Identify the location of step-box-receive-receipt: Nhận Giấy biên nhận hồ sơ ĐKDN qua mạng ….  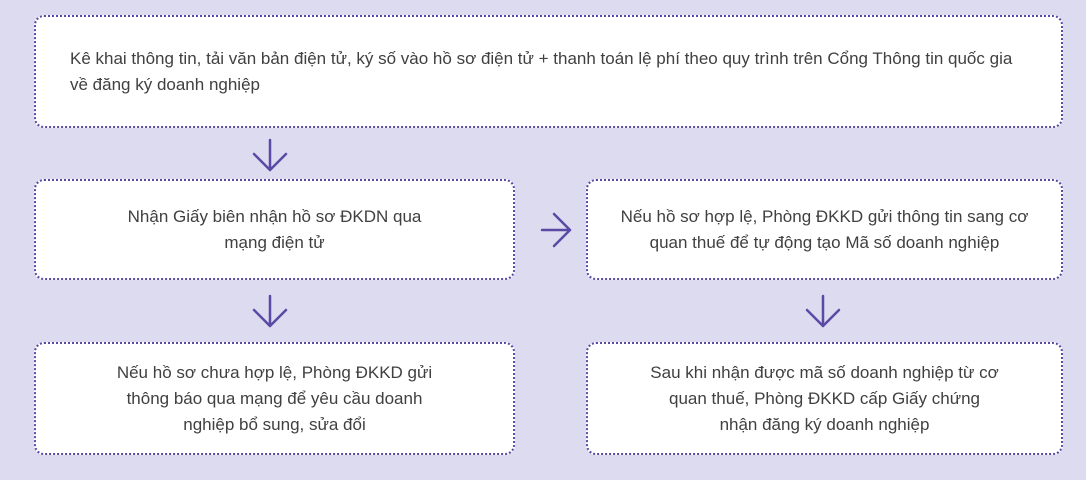
(274, 229).